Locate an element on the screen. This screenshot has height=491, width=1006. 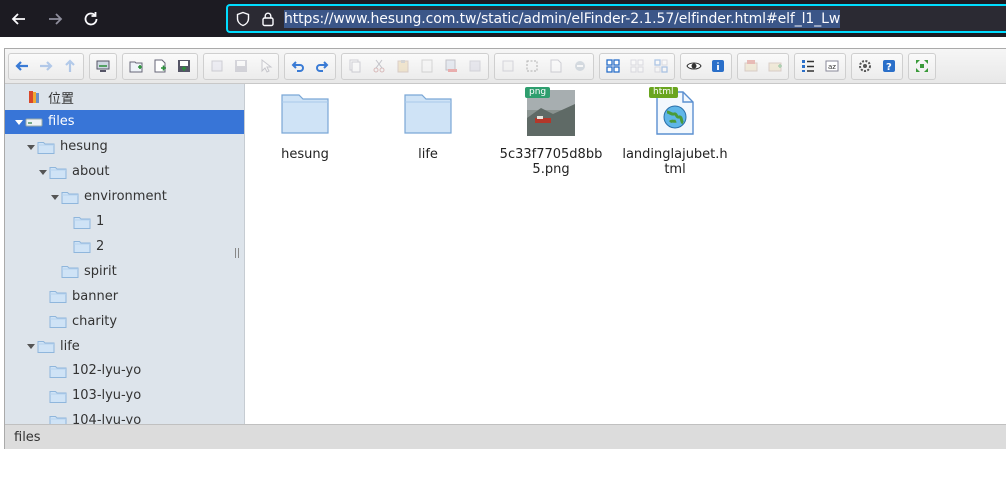
tree-item-environment: environment is located at coordinates (86, 197).